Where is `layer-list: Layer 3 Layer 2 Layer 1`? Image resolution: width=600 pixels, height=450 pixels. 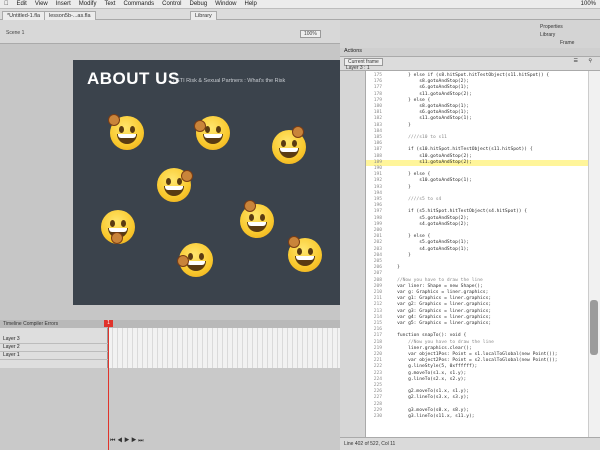 layer-list: Layer 3 Layer 2 Layer 1 is located at coordinates (54, 348).